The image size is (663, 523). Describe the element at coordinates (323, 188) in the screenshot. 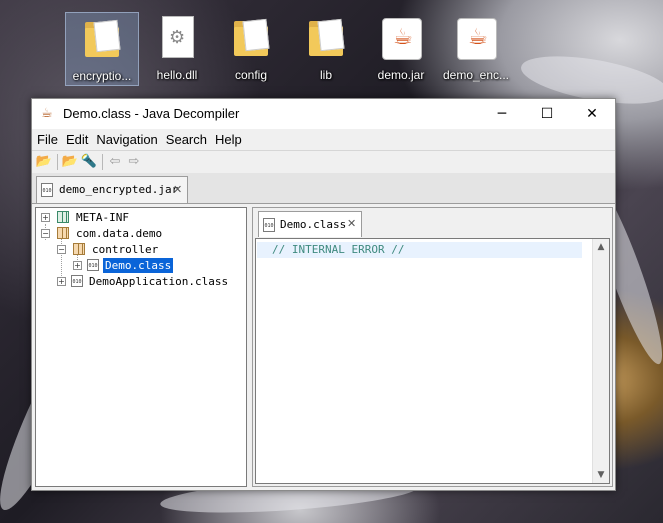

I see `file-tab-bar: 010 demo_encrypted.jar ✕` at that location.